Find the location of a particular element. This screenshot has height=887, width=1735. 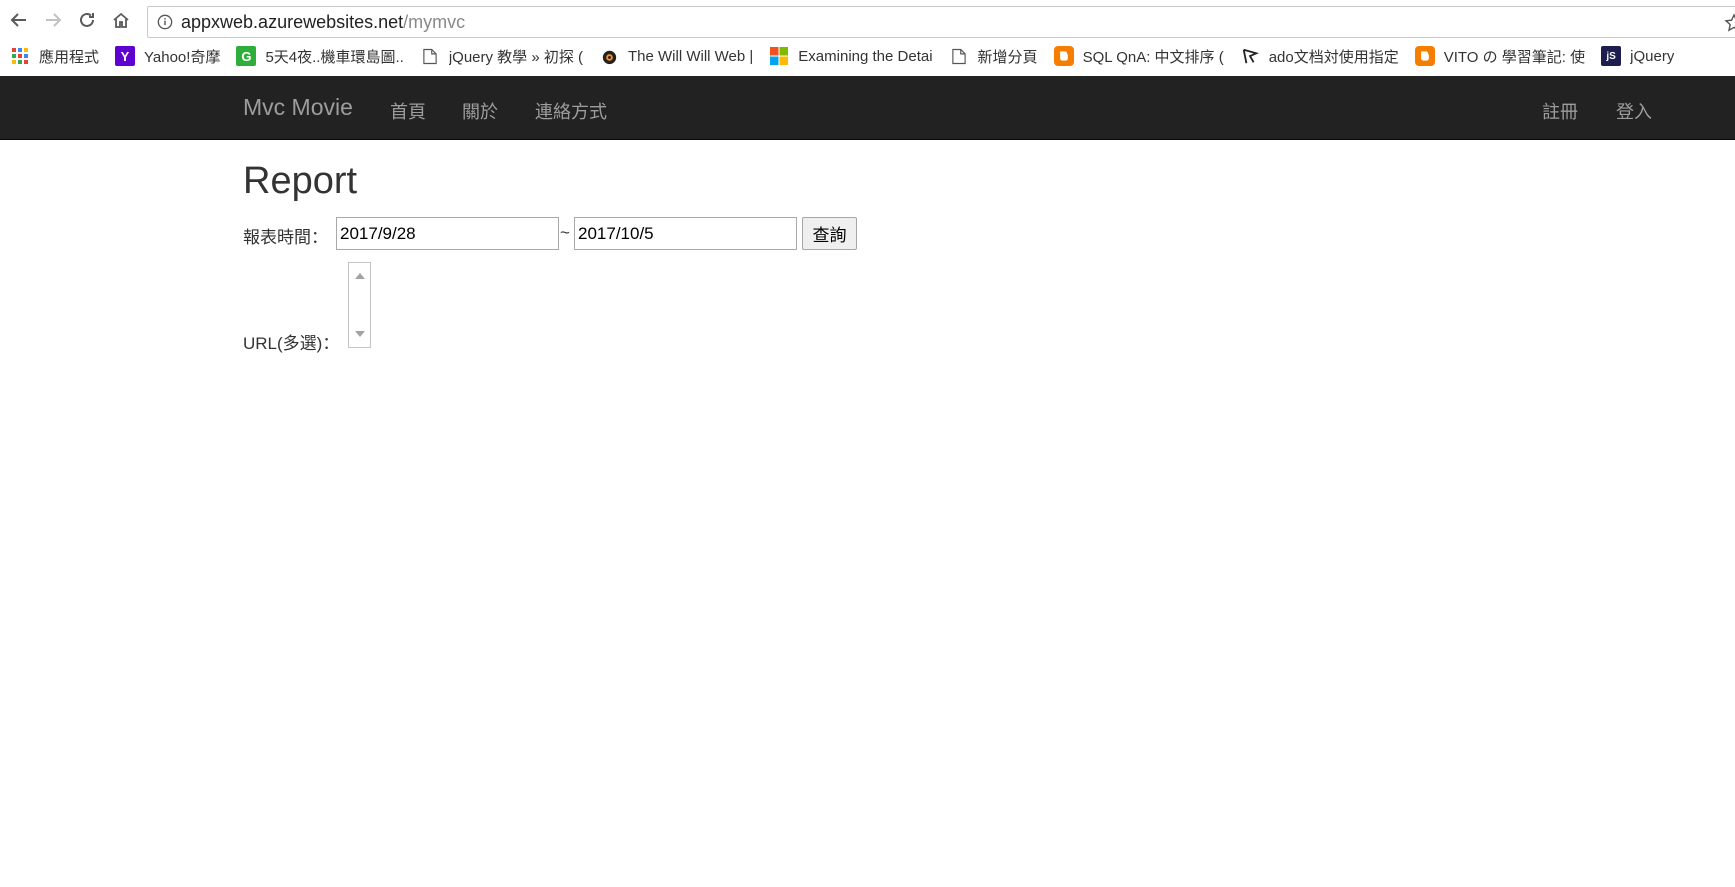

bookmark-yahoo: Y Yahoo!奇摩 is located at coordinates (167, 56).